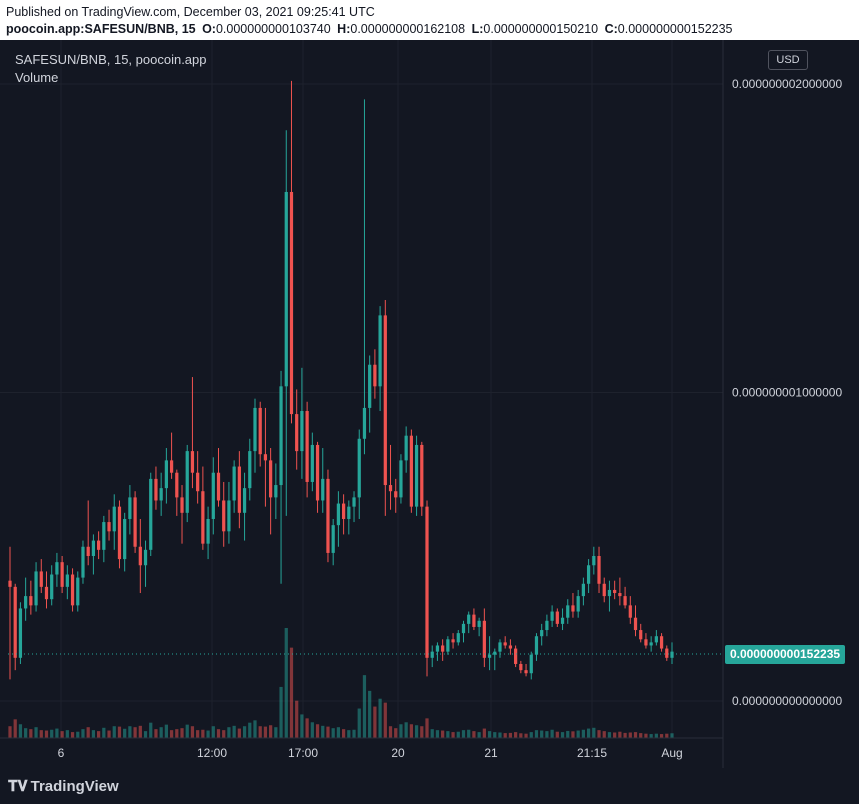  What do you see at coordinates (592, 753) in the screenshot?
I see `time-tick-label: 21:15` at bounding box center [592, 753].